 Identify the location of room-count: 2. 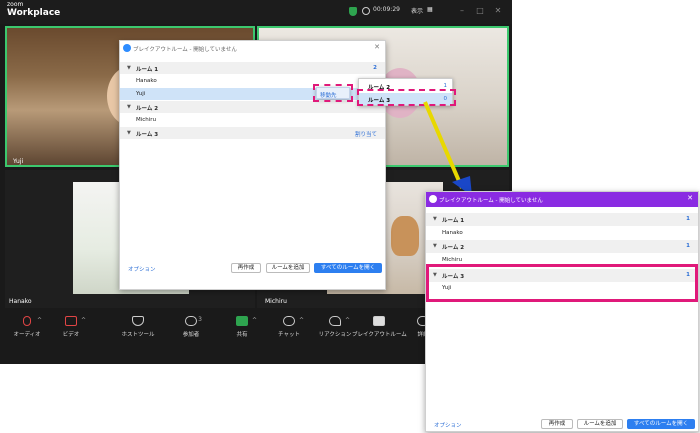
(375, 68).